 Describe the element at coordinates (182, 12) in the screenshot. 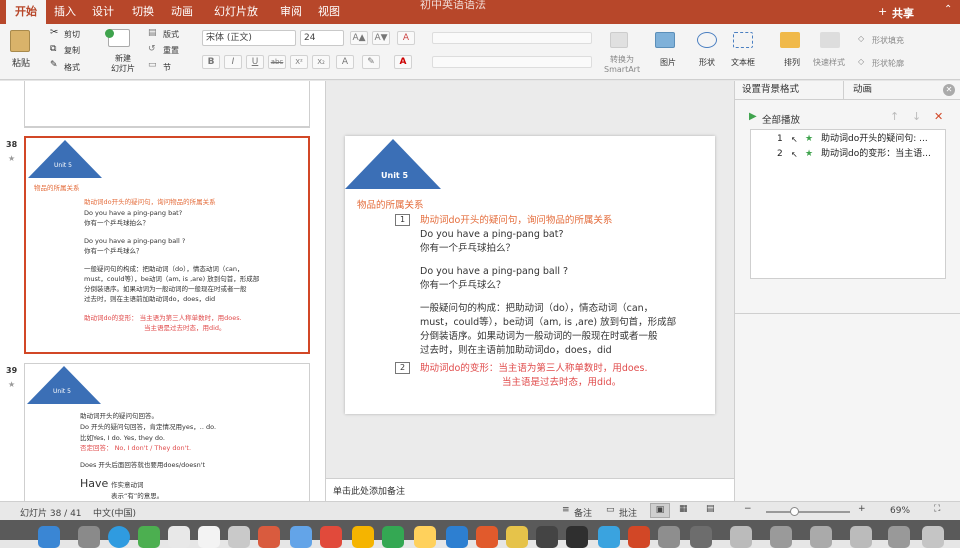

I see `tab-animations: 动画` at that location.